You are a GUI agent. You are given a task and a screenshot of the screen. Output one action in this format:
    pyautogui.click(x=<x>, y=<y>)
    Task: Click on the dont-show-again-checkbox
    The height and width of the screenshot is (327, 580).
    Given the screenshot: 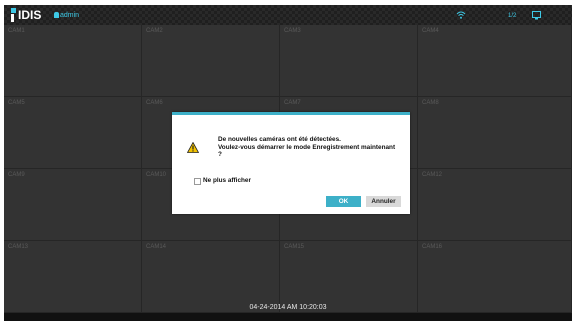 What is the action you would take?
    pyautogui.click(x=197, y=181)
    